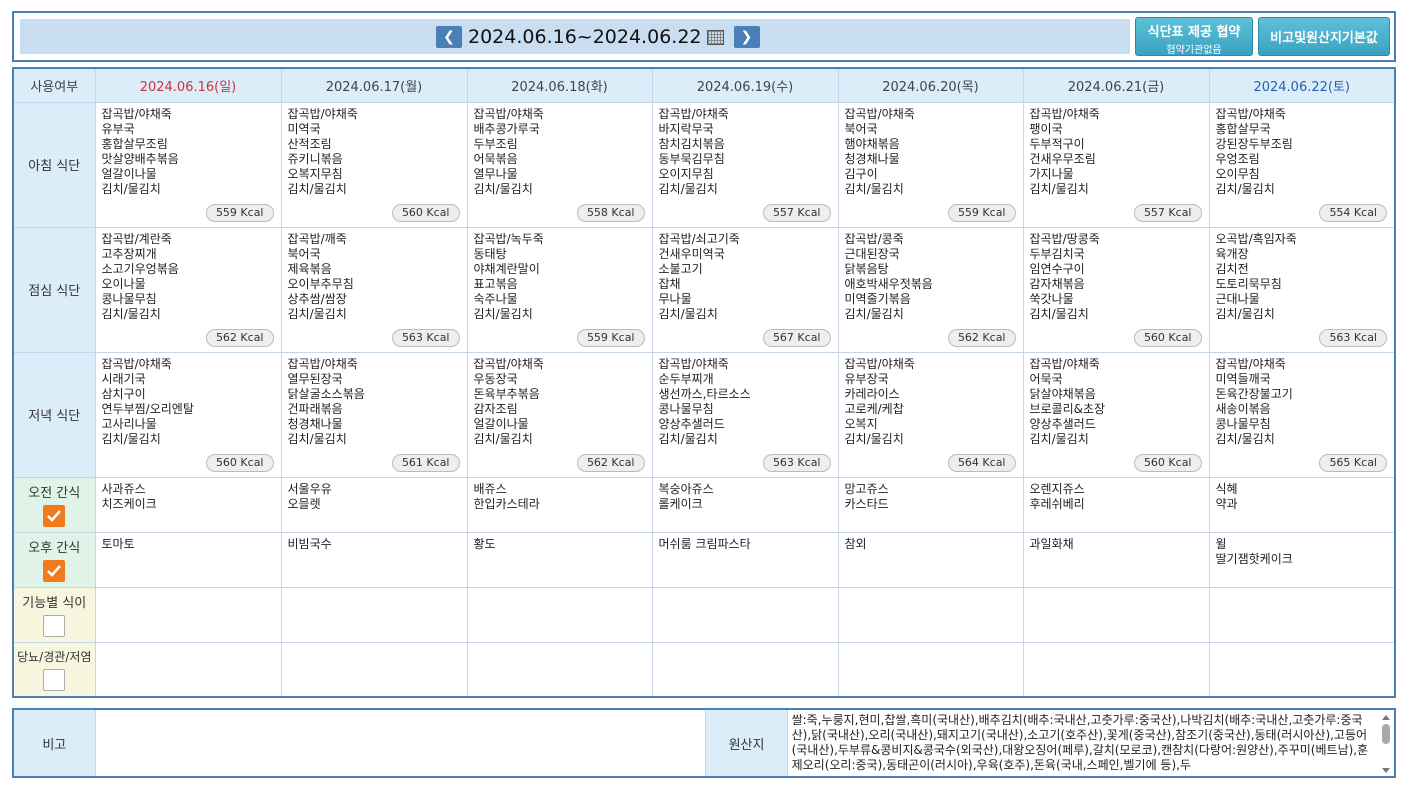 The image size is (1409, 786). Describe the element at coordinates (400, 743) in the screenshot. I see `remarks-field` at that location.